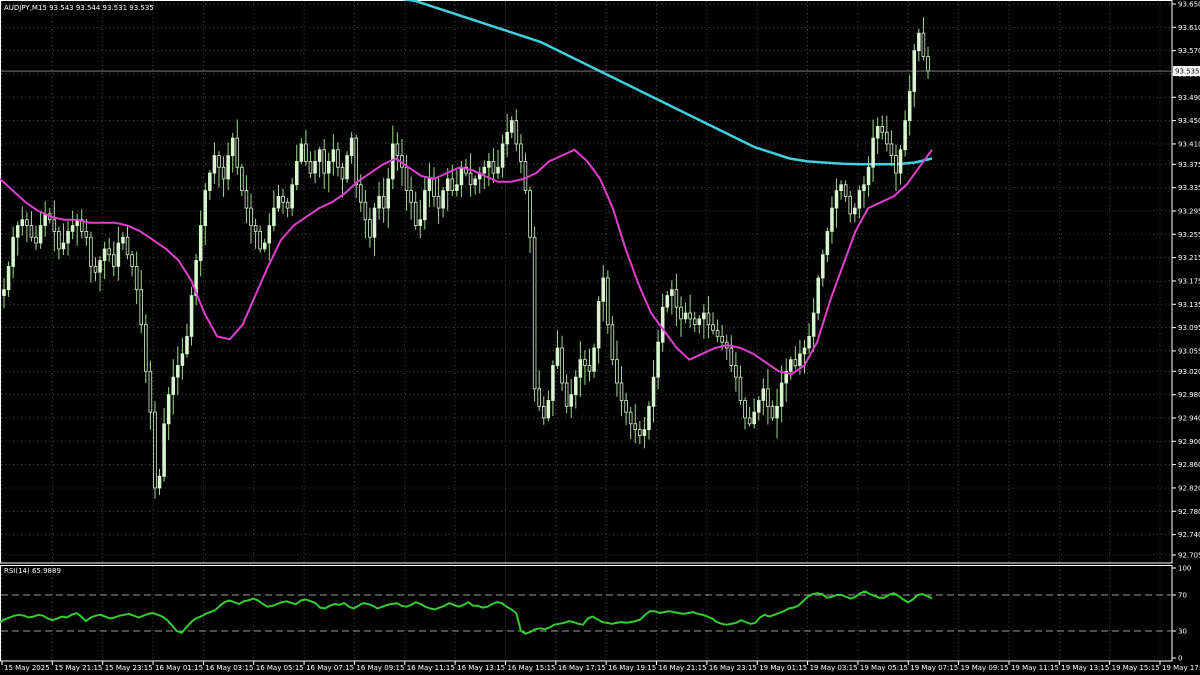 Image resolution: width=1200 pixels, height=675 pixels. What do you see at coordinates (1189, 395) in the screenshot?
I see `price-tick-label: 92.980` at bounding box center [1189, 395].